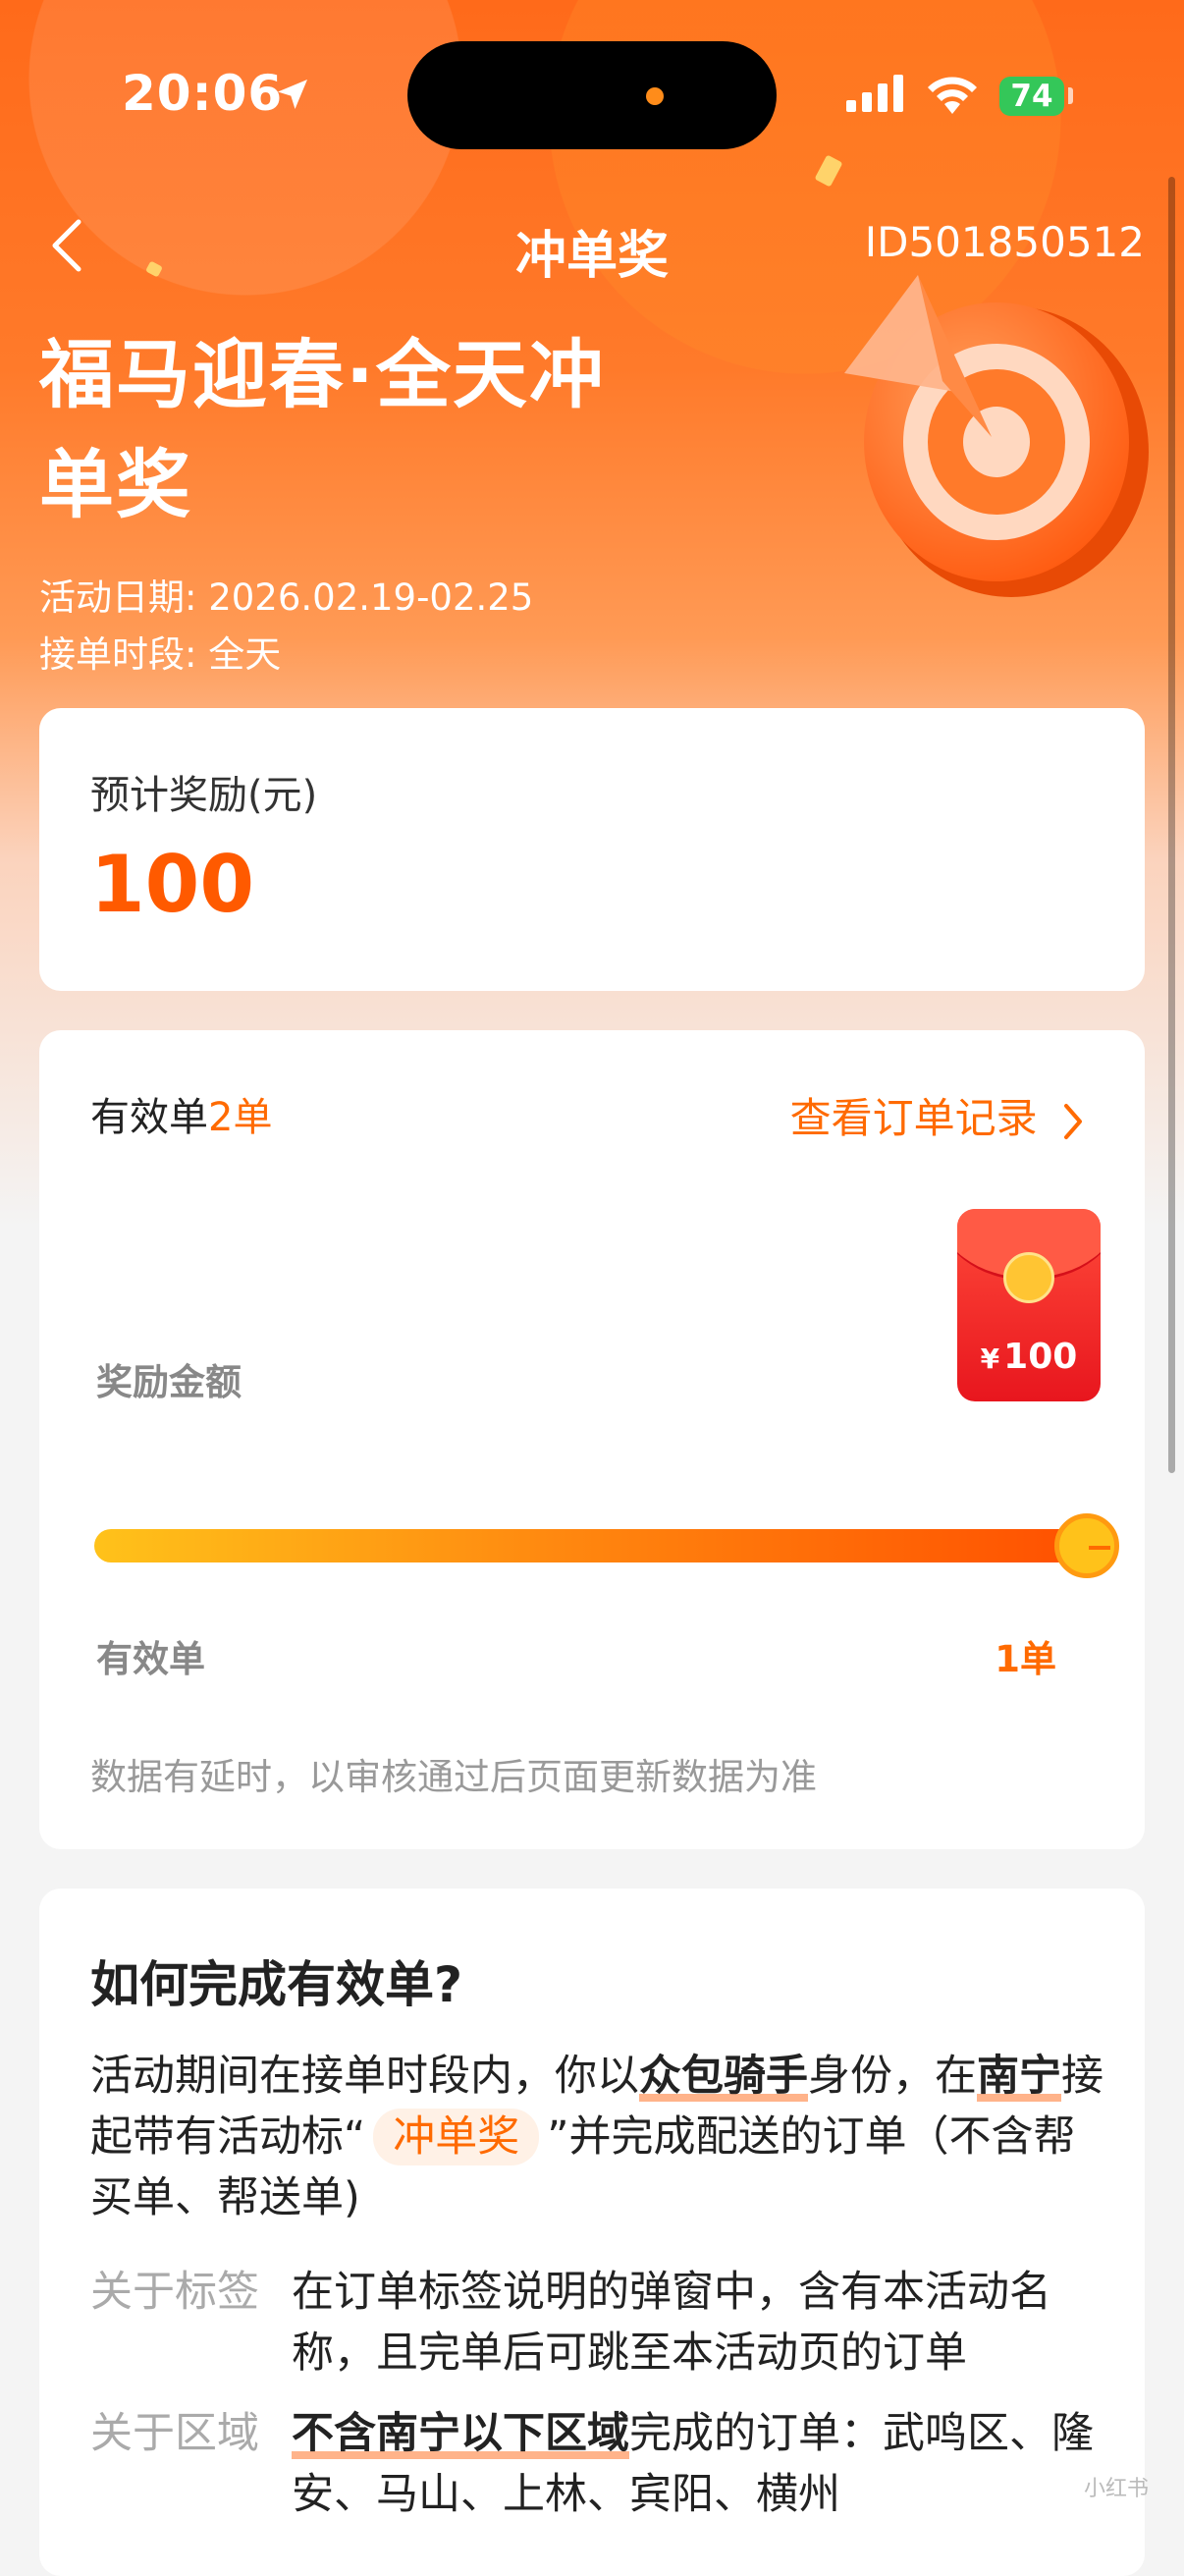  I want to click on progress-bar, so click(590, 1546).